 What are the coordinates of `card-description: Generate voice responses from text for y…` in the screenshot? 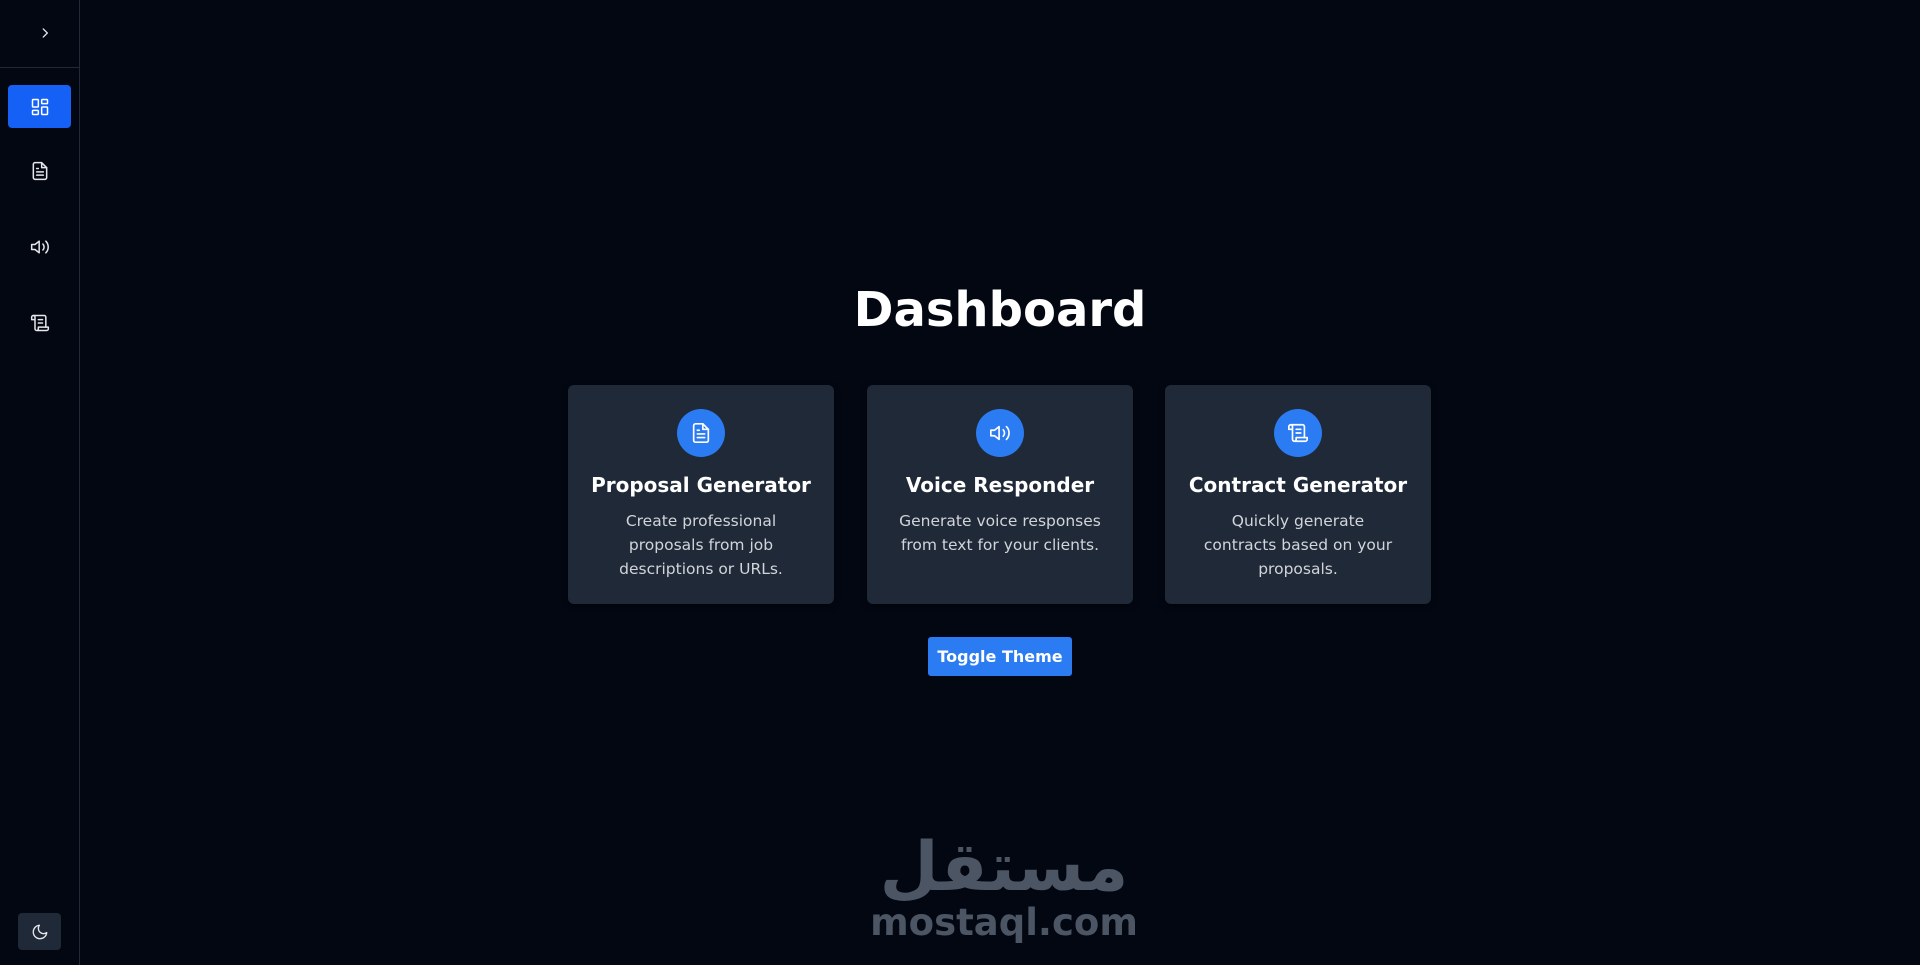 It's located at (1000, 533).